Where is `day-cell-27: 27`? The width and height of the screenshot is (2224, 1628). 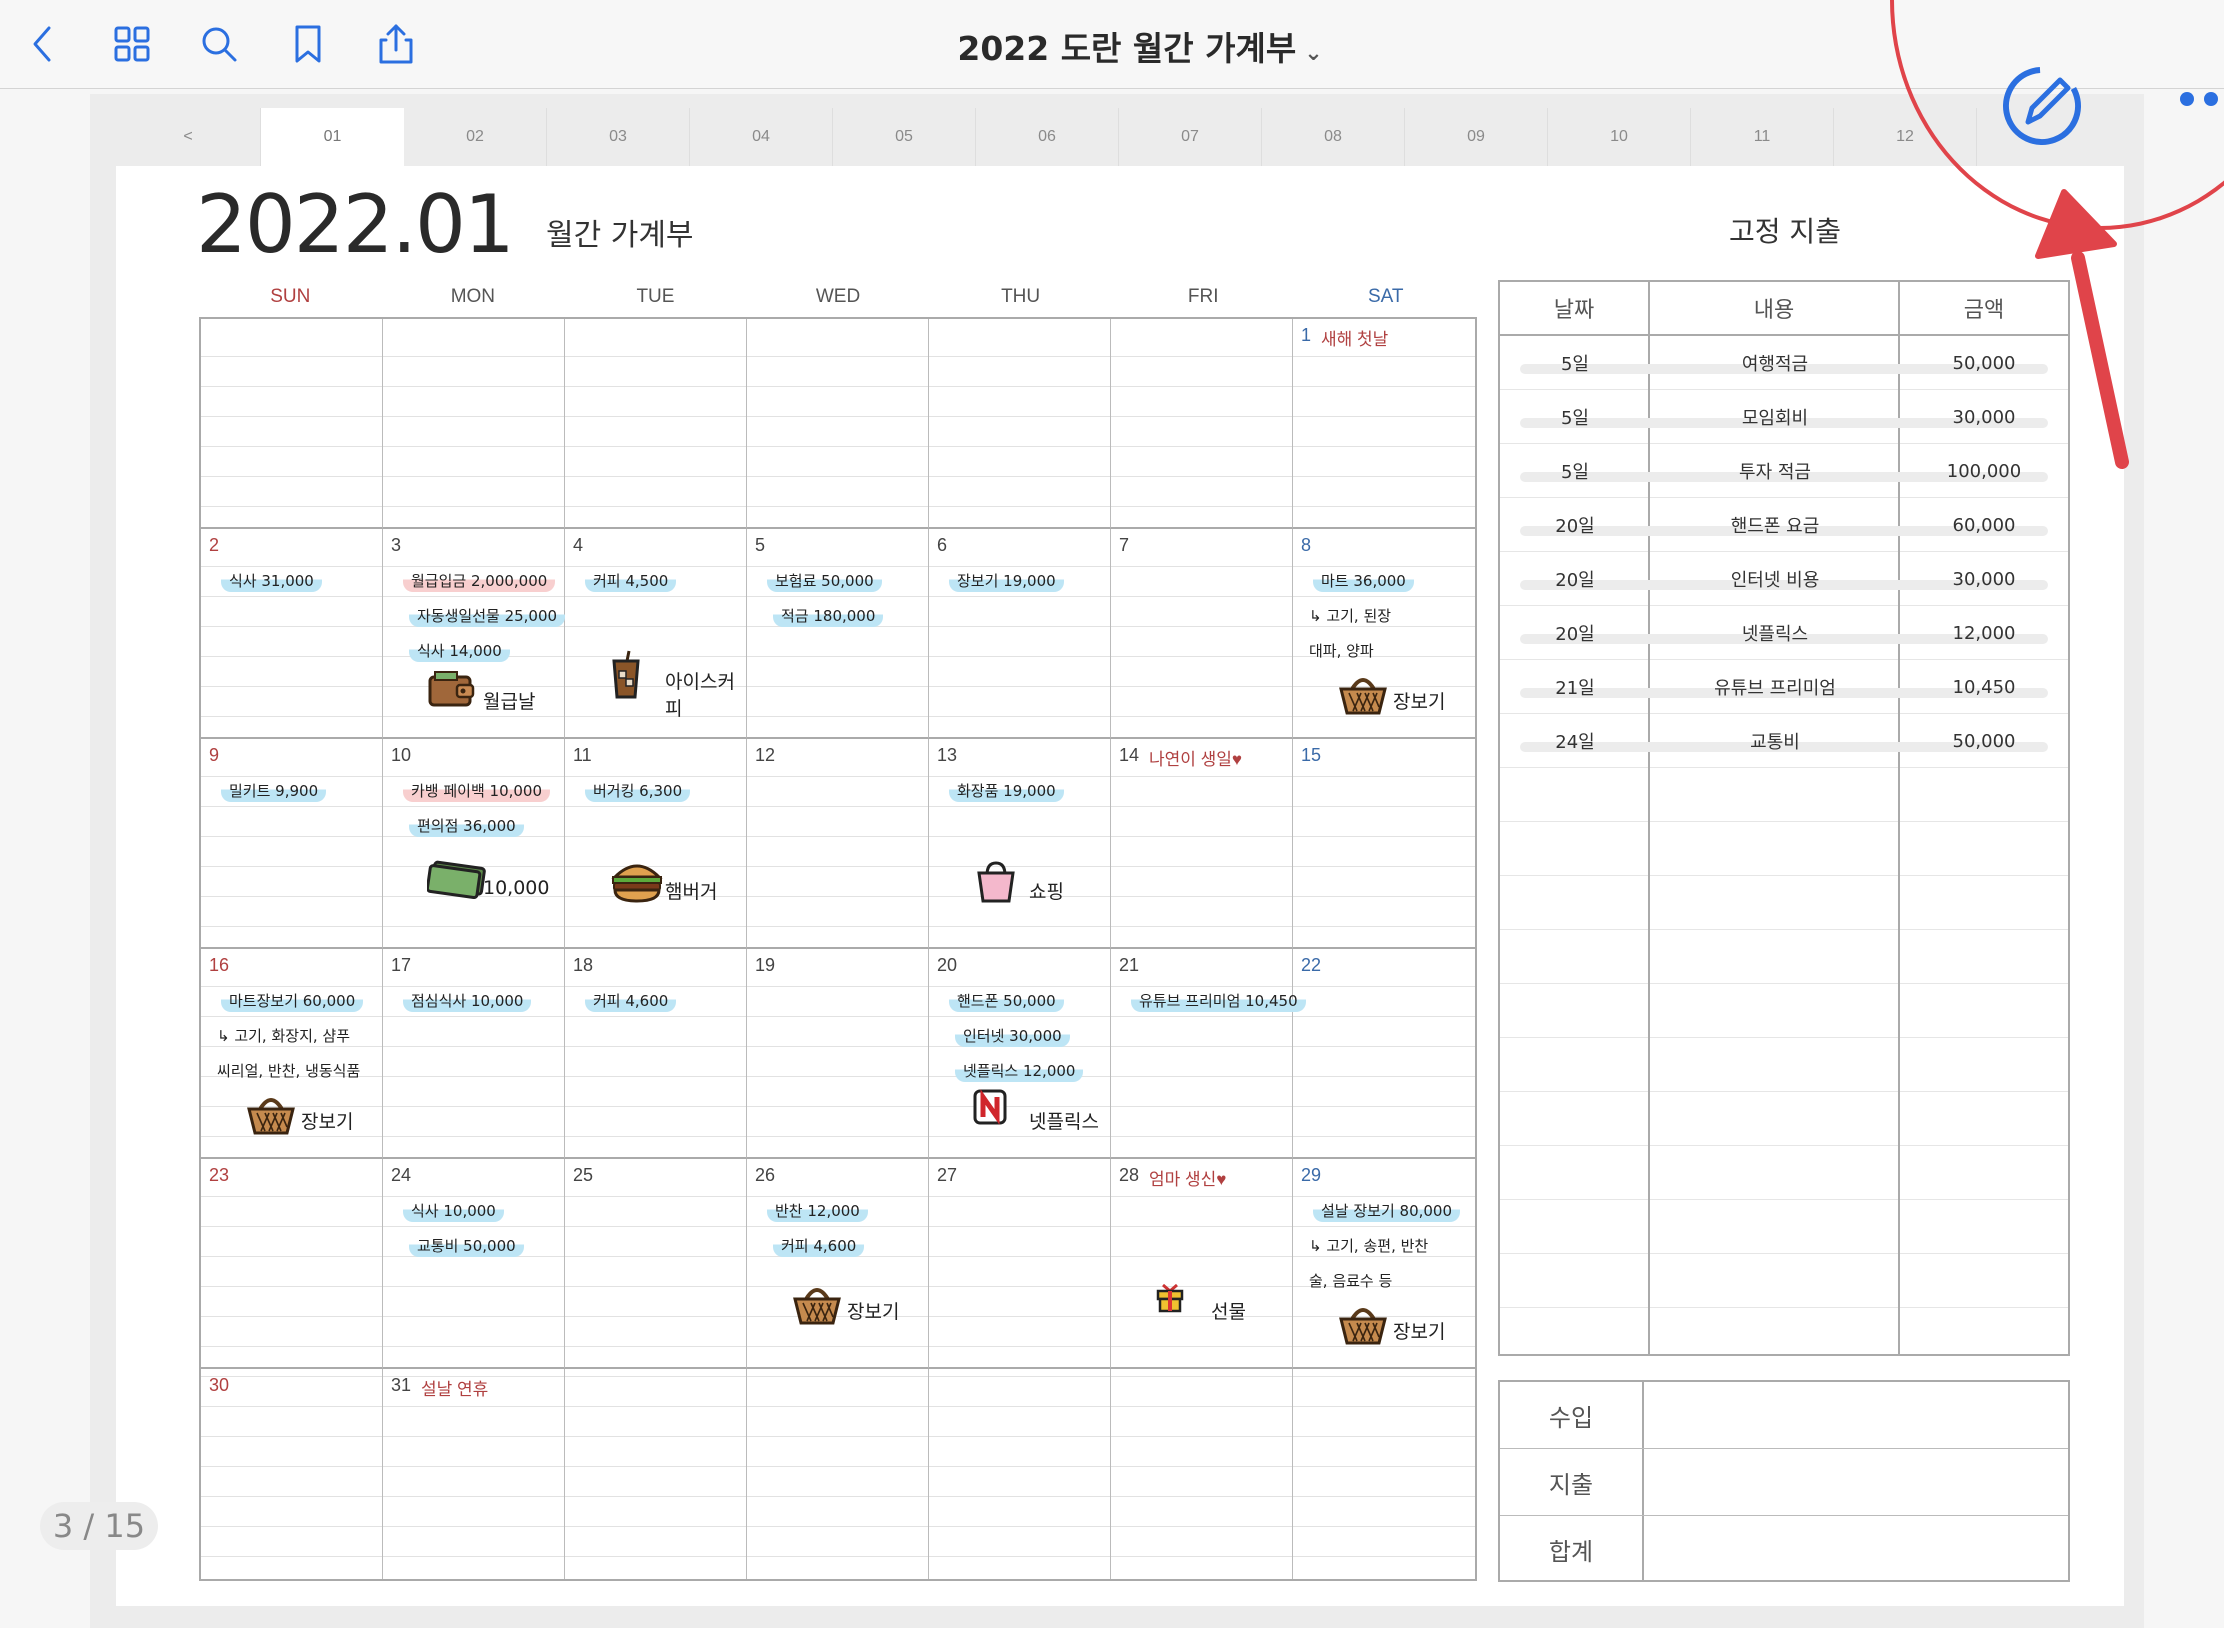
day-cell-27: 27 is located at coordinates (1020, 1264).